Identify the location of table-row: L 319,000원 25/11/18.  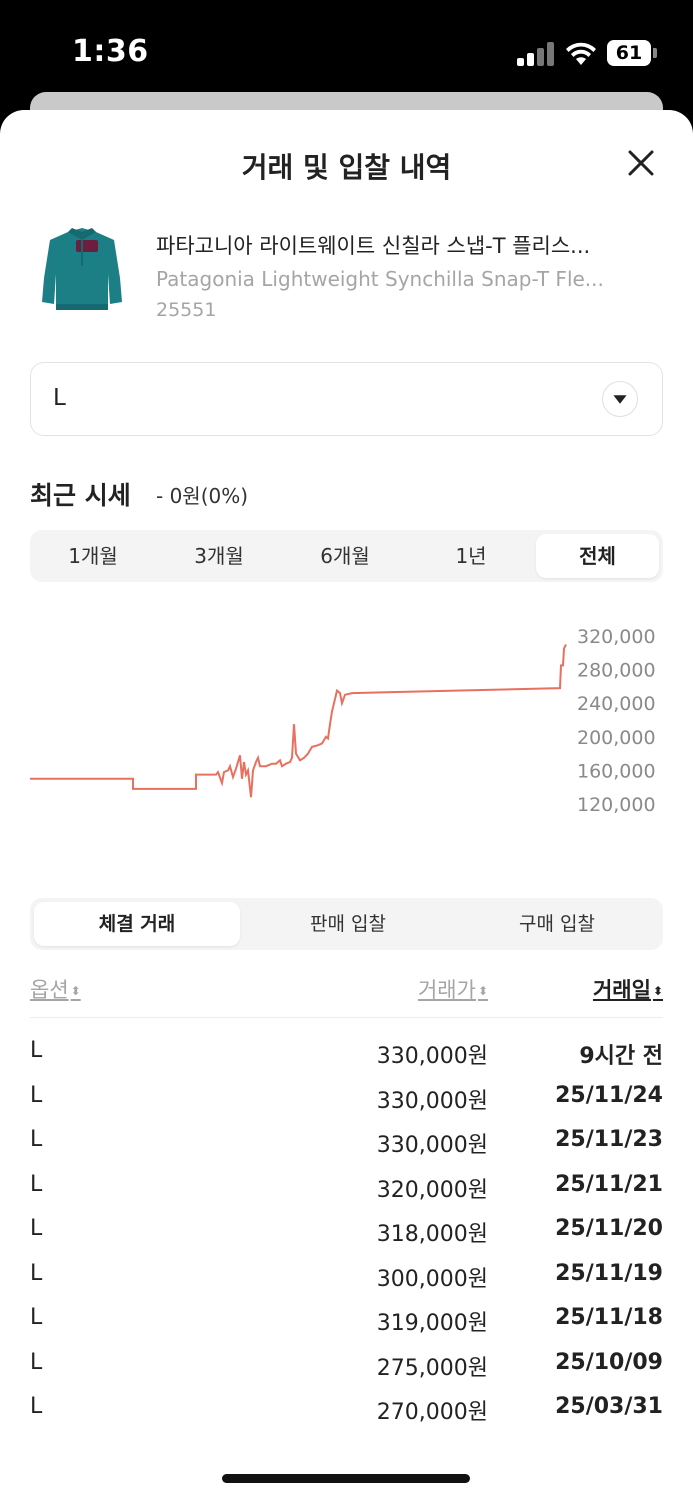
(346, 1325).